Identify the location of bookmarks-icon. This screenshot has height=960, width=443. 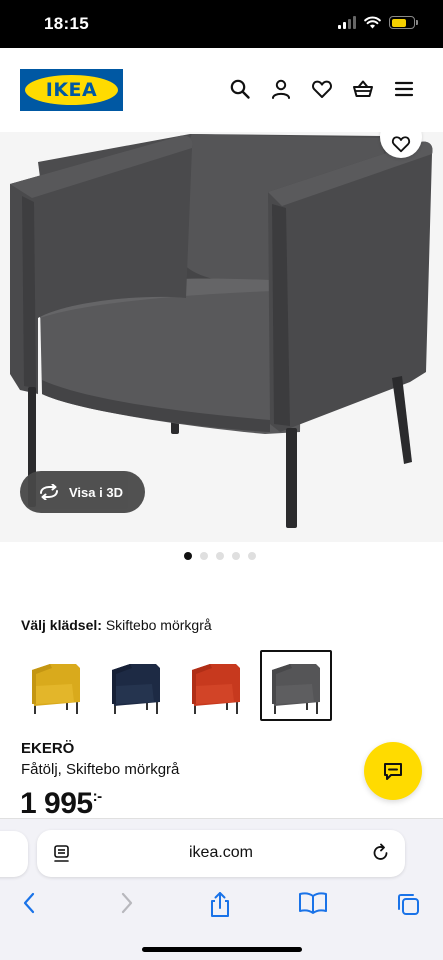
(313, 903).